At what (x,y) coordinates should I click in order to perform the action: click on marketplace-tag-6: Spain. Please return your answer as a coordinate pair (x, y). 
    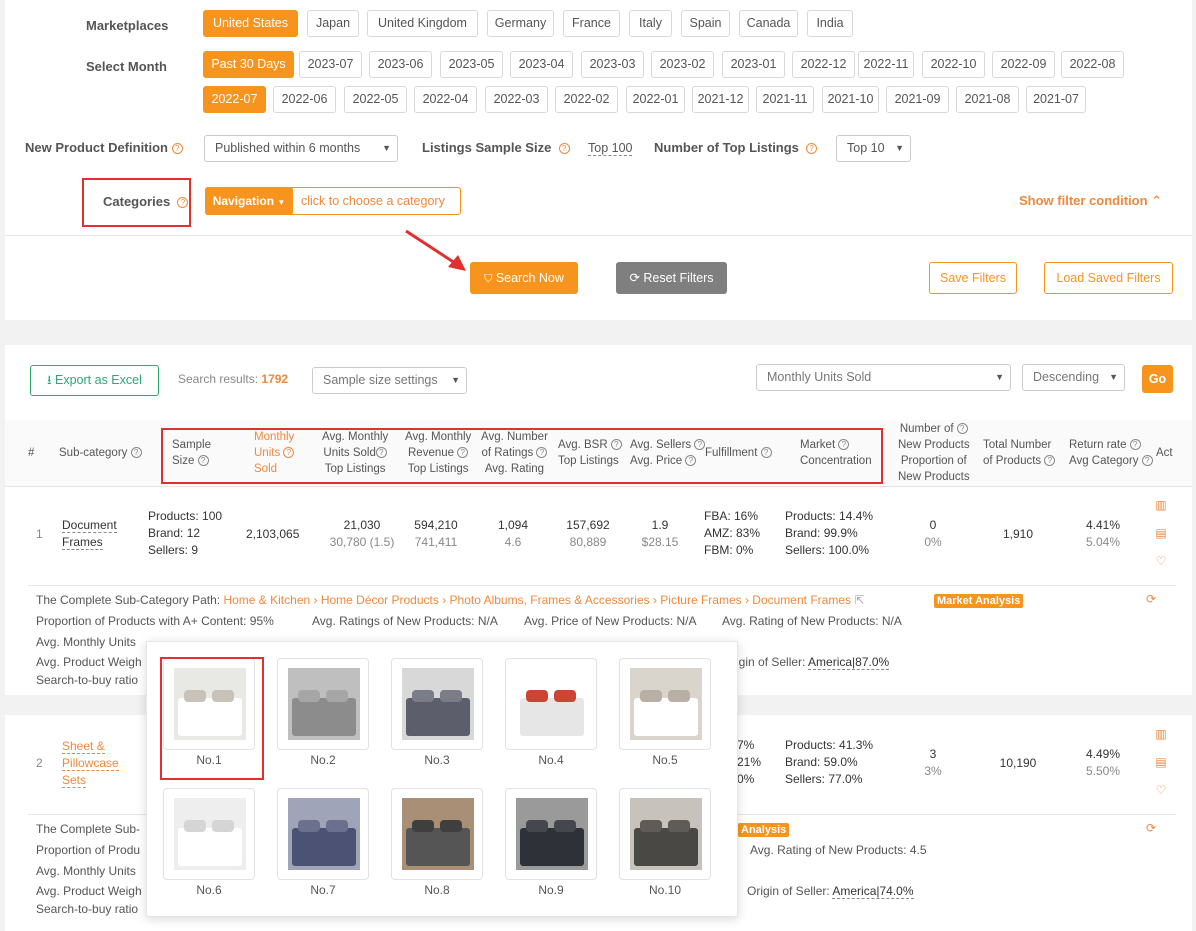
    Looking at the image, I should click on (705, 23).